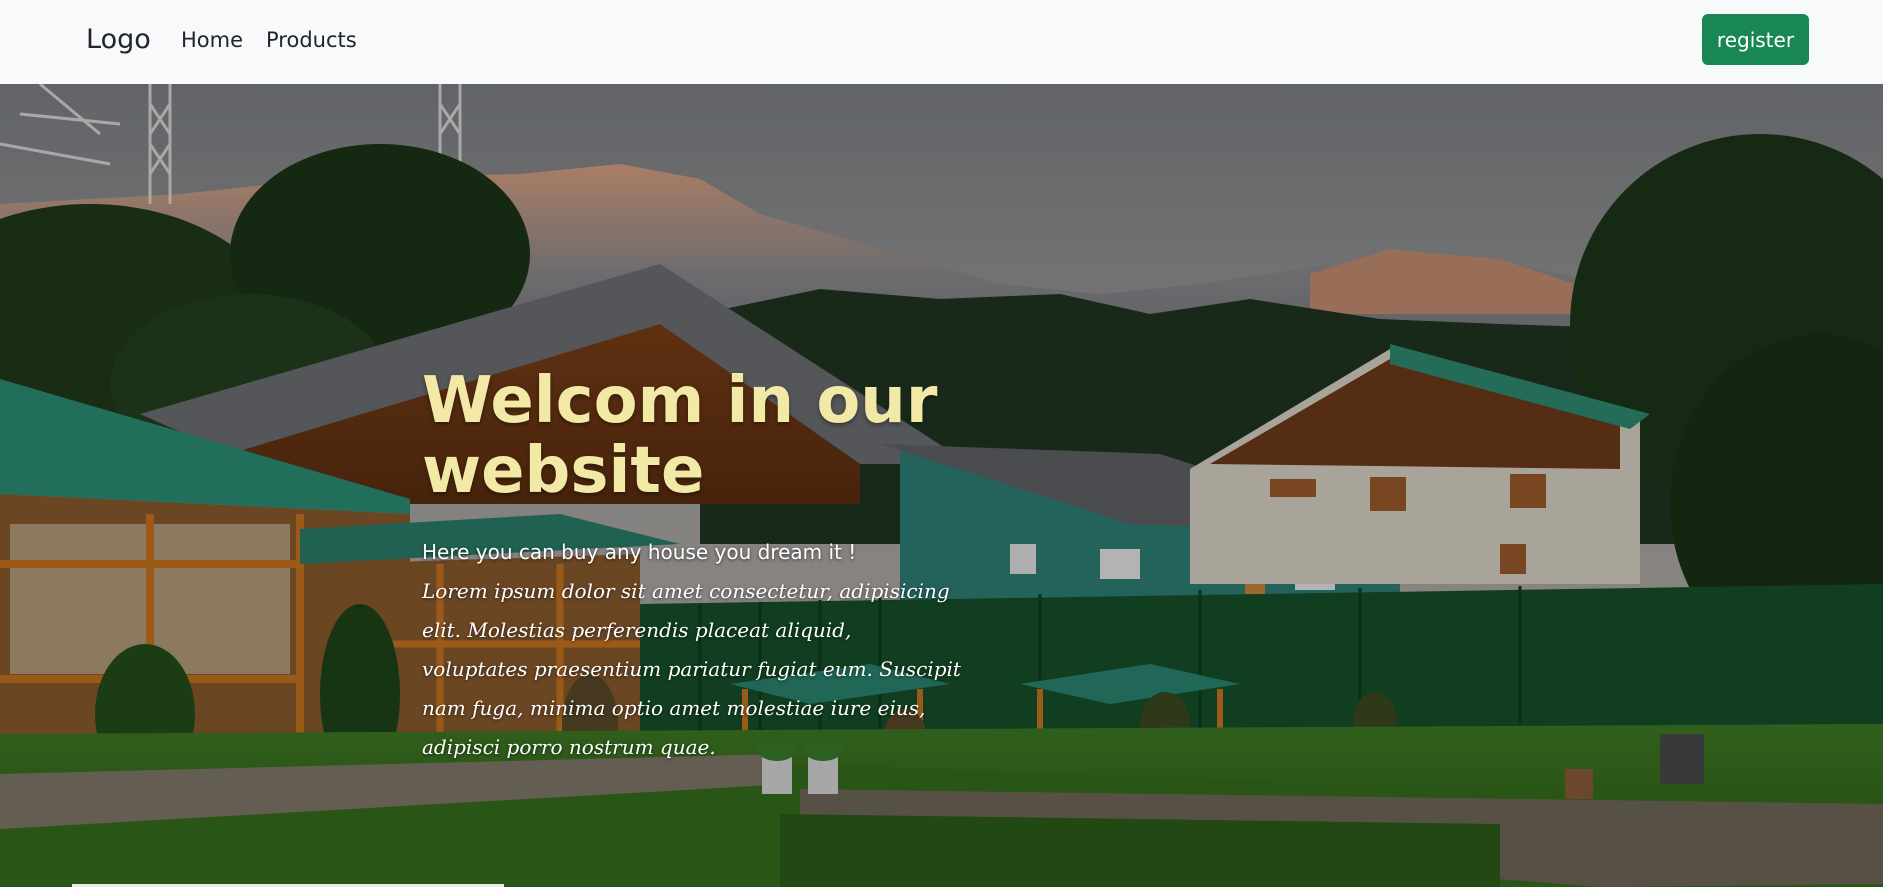 The image size is (1883, 887). What do you see at coordinates (941, 42) in the screenshot?
I see `top-navbar: Logo Home Products register` at bounding box center [941, 42].